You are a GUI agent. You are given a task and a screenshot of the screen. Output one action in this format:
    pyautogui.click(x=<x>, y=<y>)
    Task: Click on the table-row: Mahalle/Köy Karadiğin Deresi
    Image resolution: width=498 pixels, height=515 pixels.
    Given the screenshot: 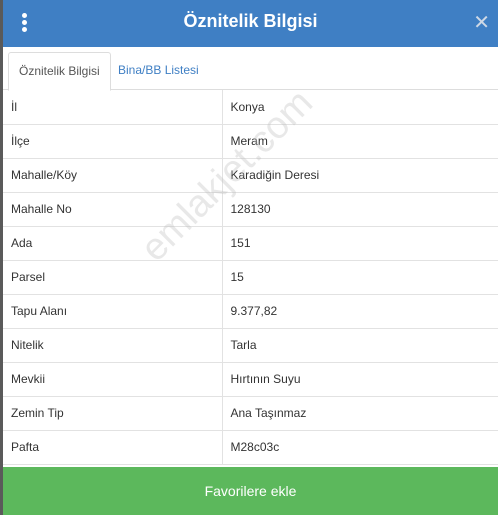 What is the action you would take?
    pyautogui.click(x=250, y=175)
    